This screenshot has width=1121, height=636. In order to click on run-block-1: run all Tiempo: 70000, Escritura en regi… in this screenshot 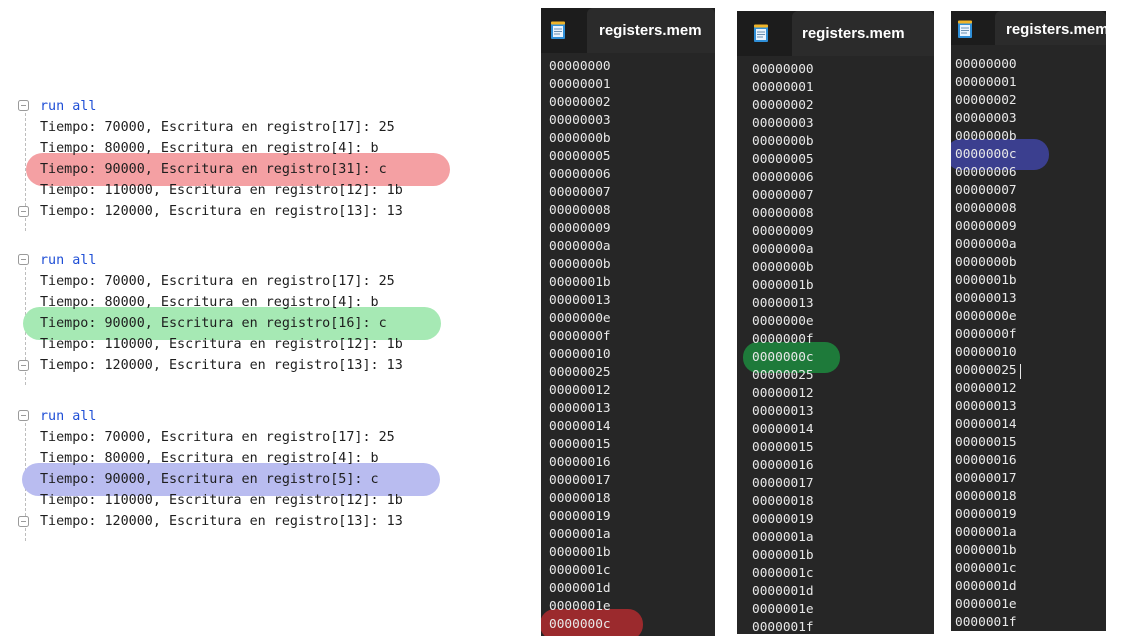, I will do `click(240, 166)`.